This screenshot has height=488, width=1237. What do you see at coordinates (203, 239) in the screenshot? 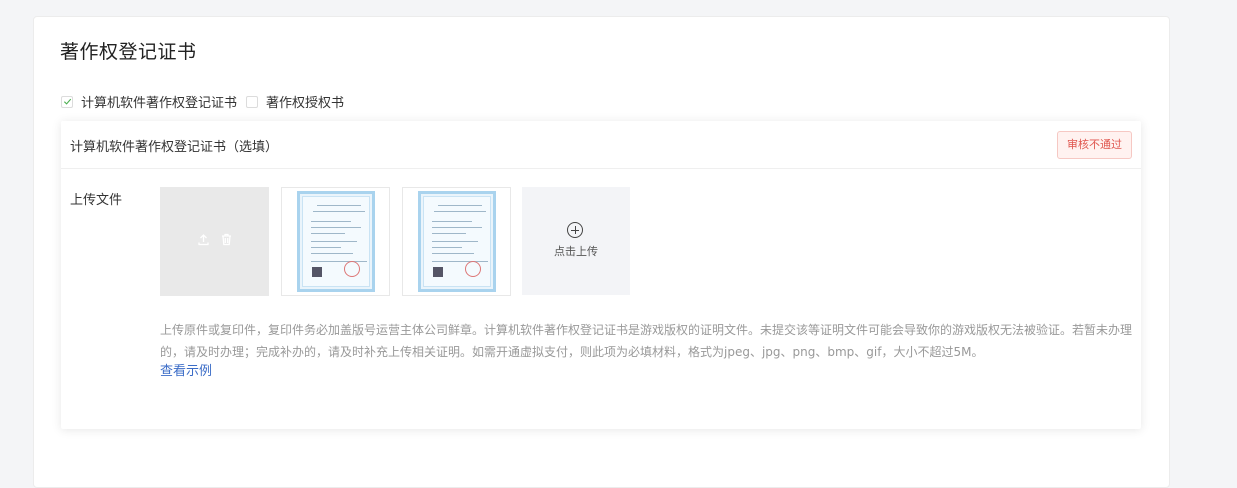
I see `upload-icon` at bounding box center [203, 239].